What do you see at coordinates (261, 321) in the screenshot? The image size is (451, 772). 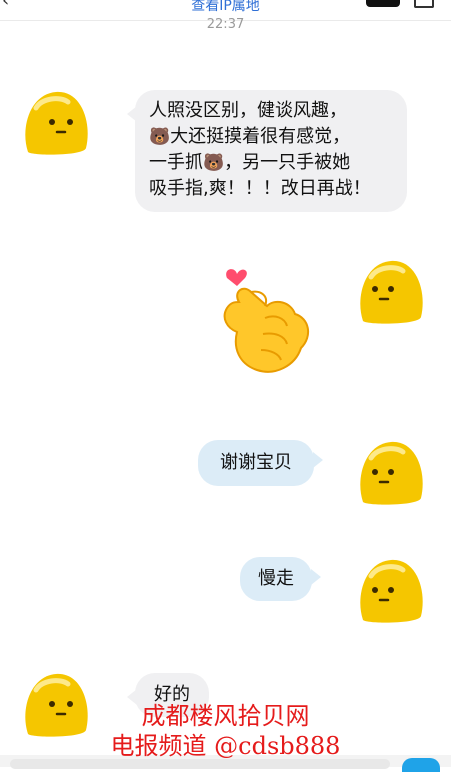 I see `pinch-heart-hand-emoji` at bounding box center [261, 321].